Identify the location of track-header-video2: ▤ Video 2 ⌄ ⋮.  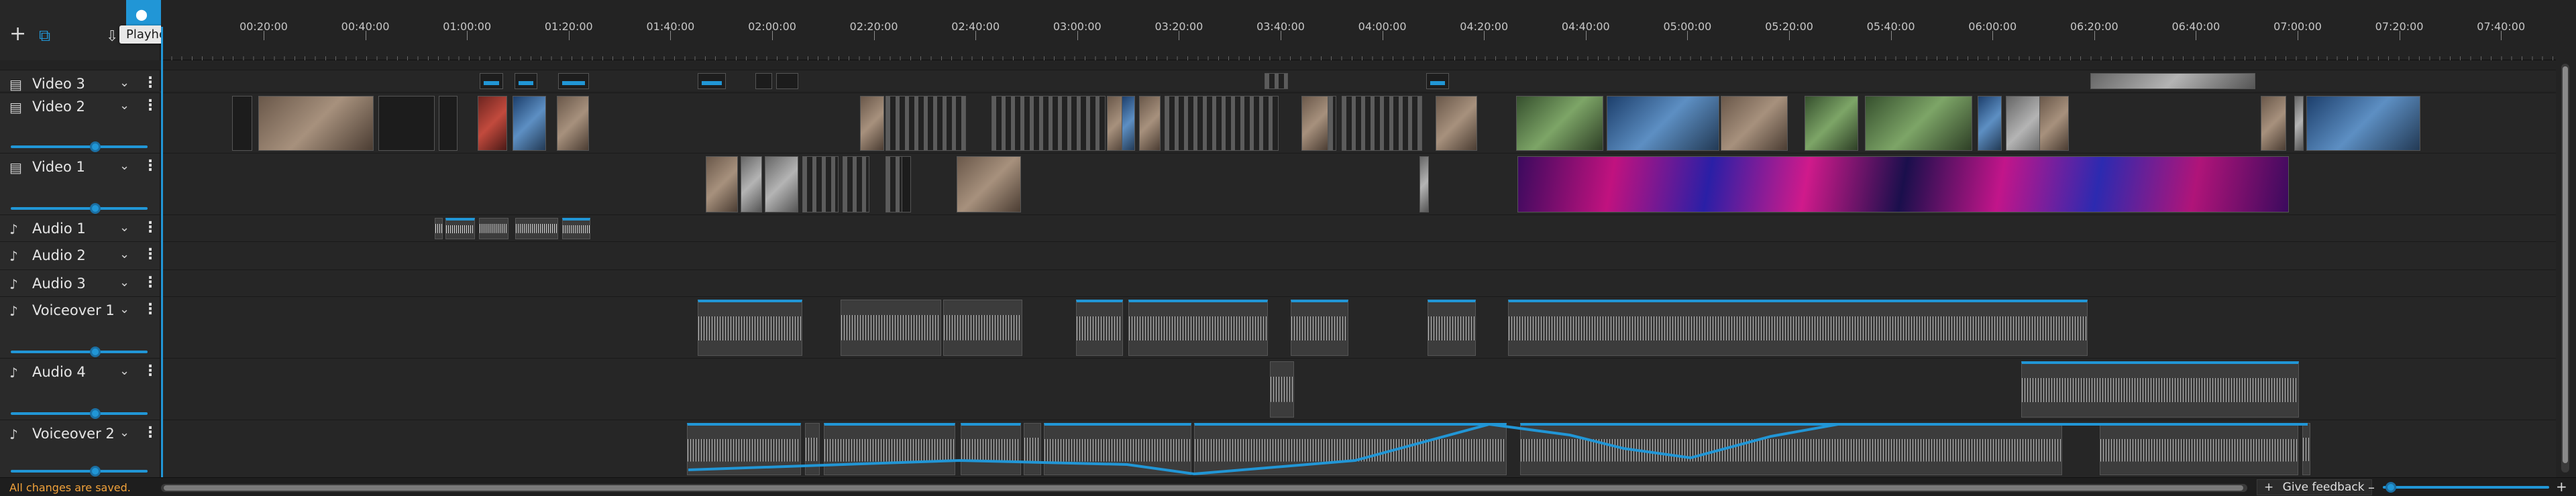
(80, 122).